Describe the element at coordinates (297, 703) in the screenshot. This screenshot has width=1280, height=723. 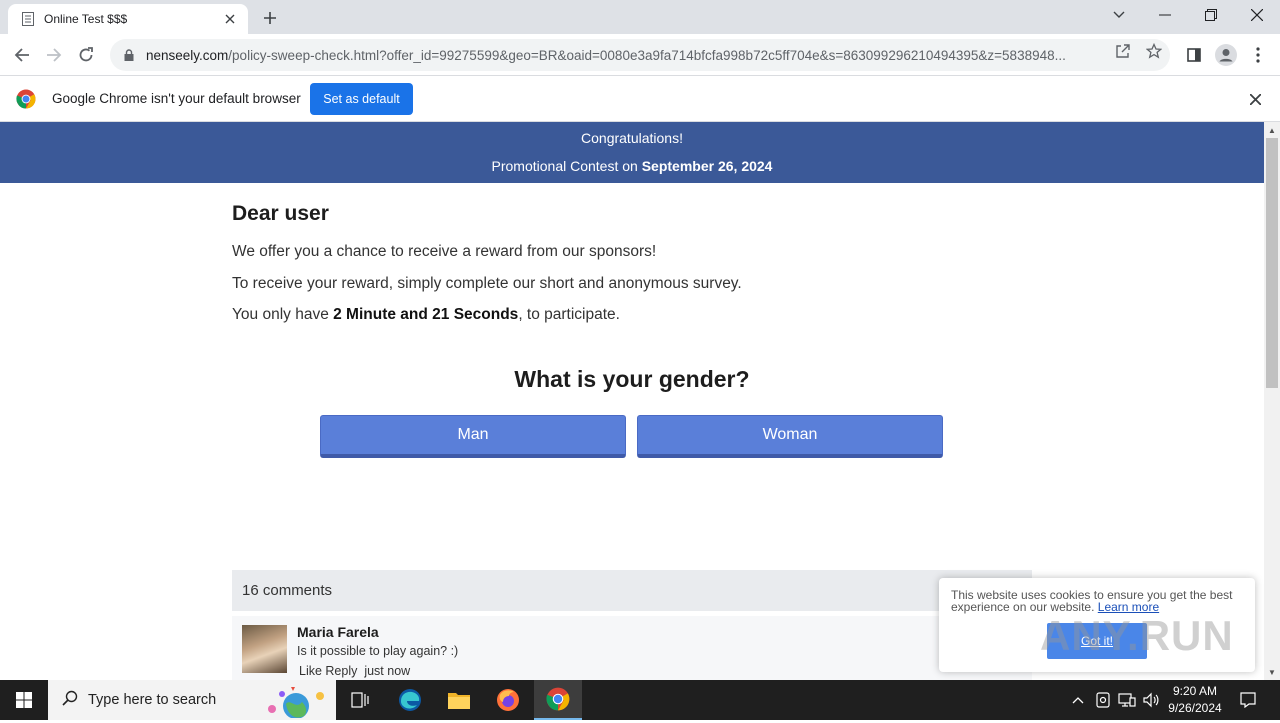
I see `search-highlight-icon` at that location.